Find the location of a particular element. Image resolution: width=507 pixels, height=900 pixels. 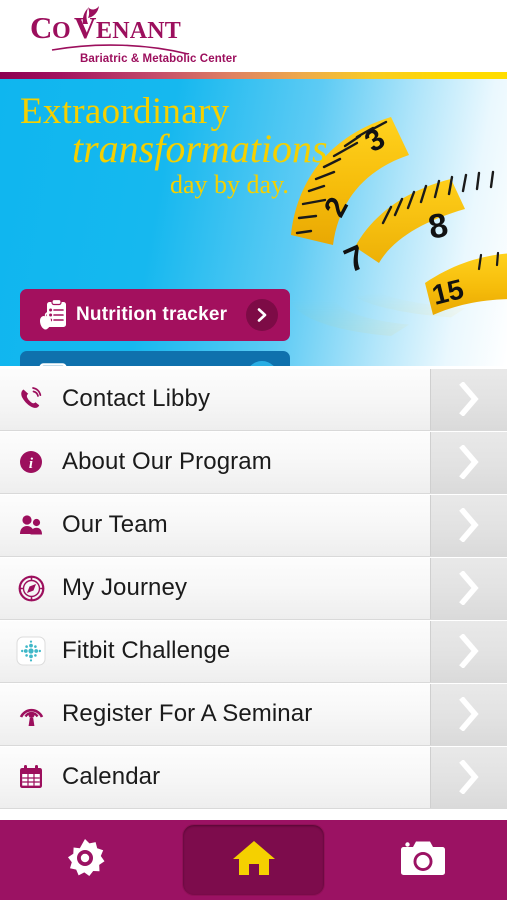

compass-icon is located at coordinates (31, 588).